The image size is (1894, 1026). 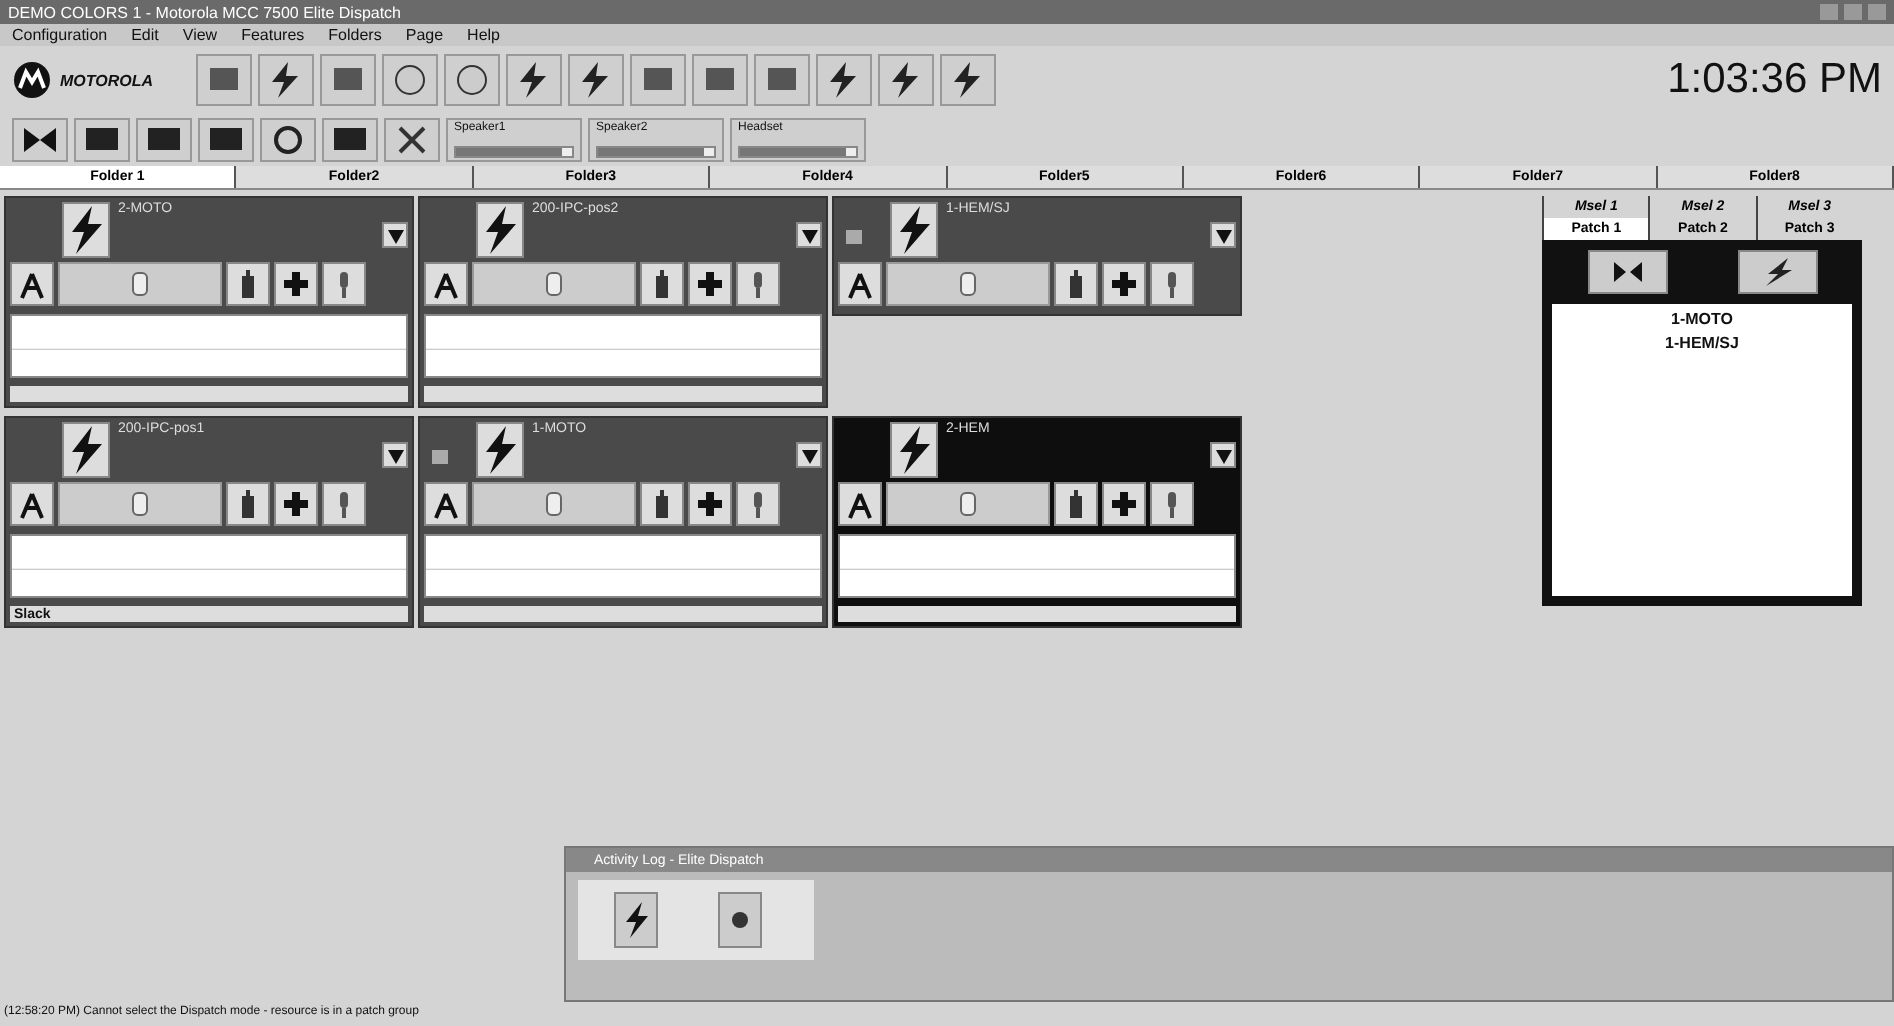 I want to click on menu-item: Folders, so click(x=355, y=35).